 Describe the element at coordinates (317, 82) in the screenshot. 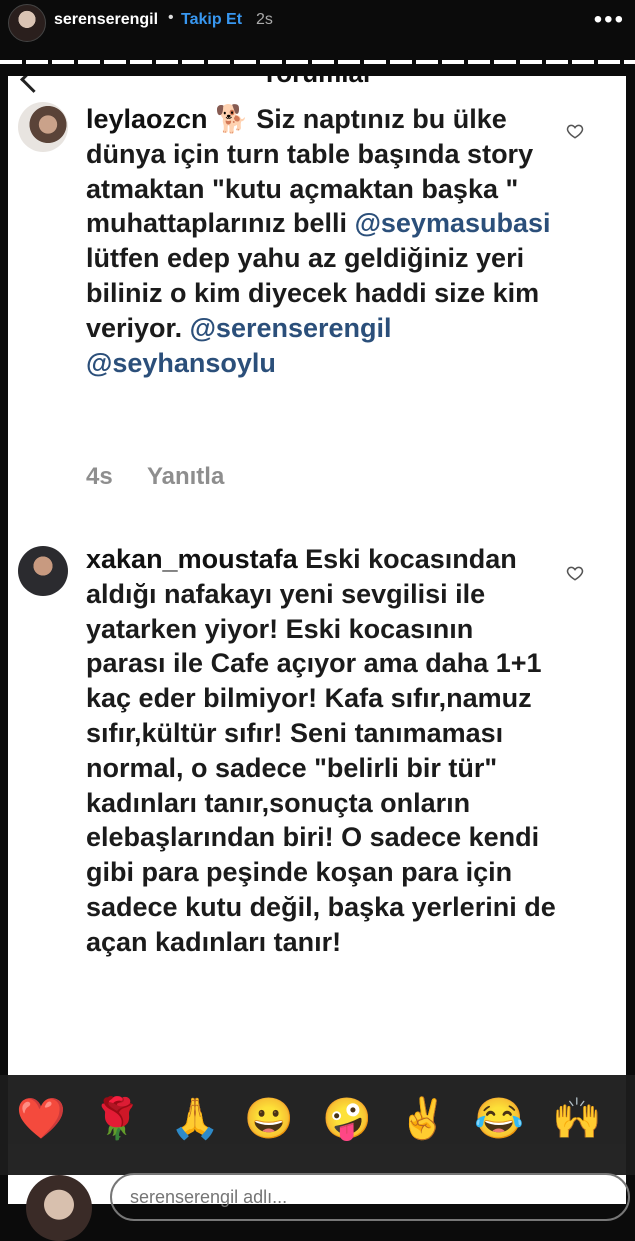

I see `panel-title: Yorumlar` at that location.